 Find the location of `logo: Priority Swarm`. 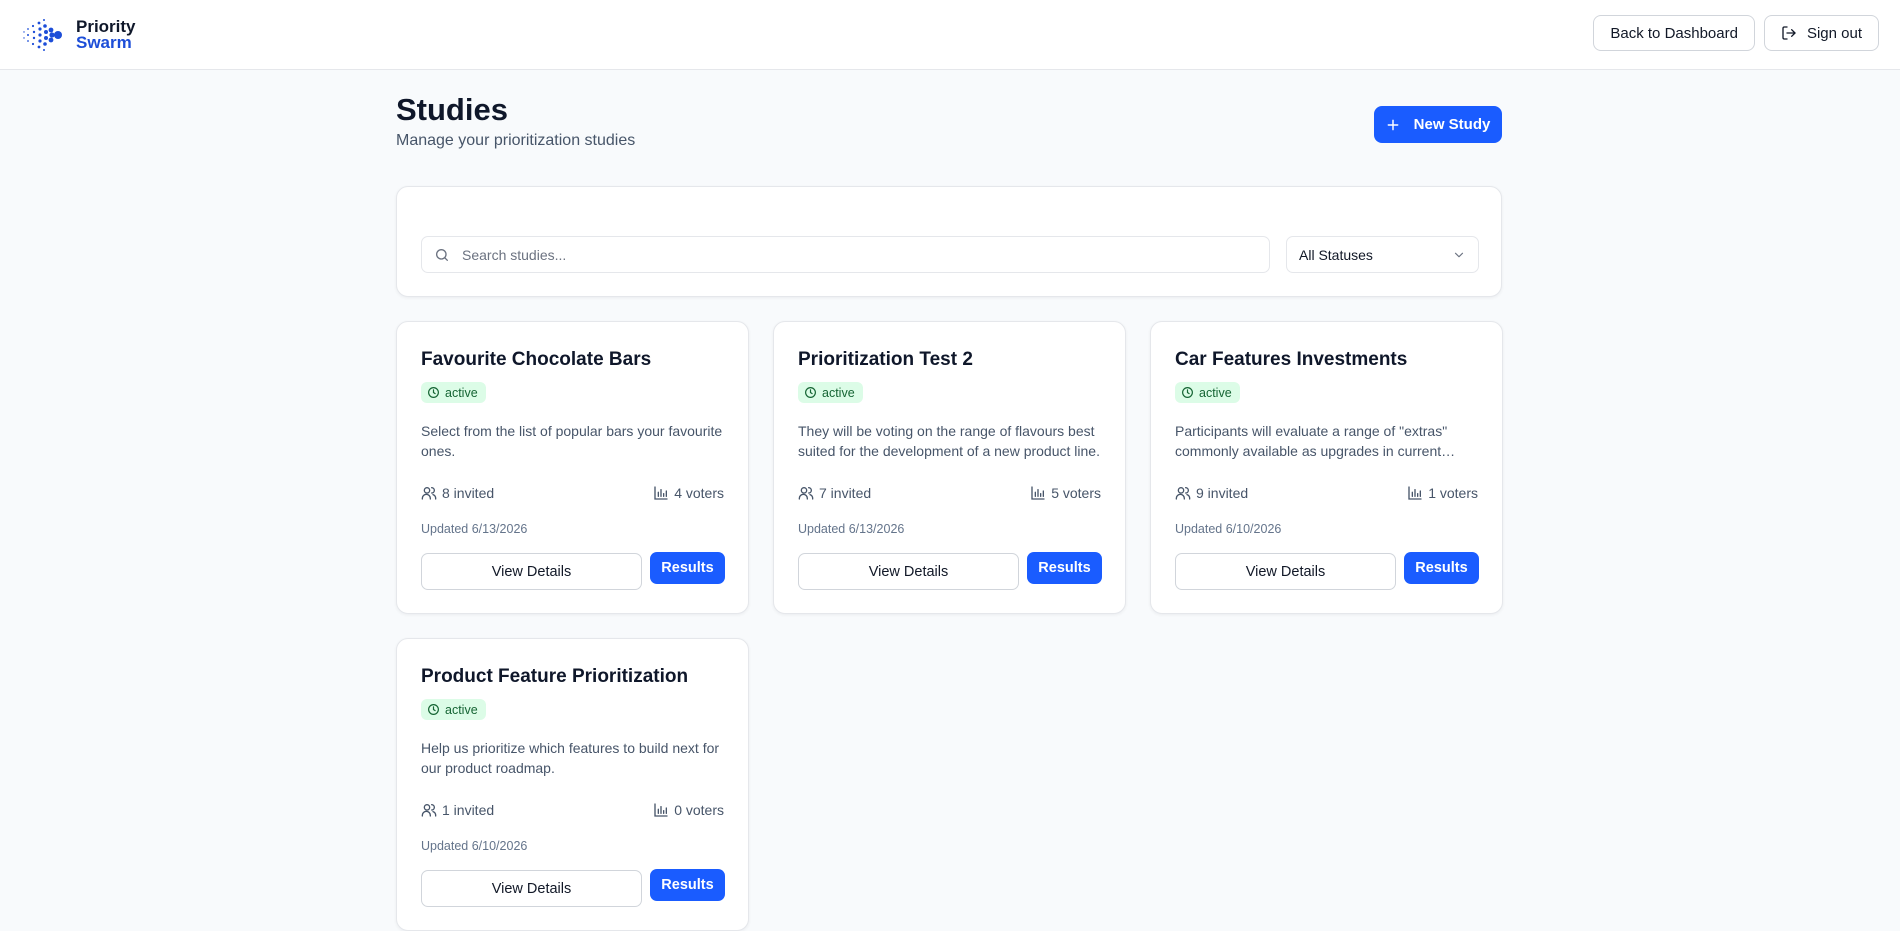

logo: Priority Swarm is located at coordinates (79, 35).